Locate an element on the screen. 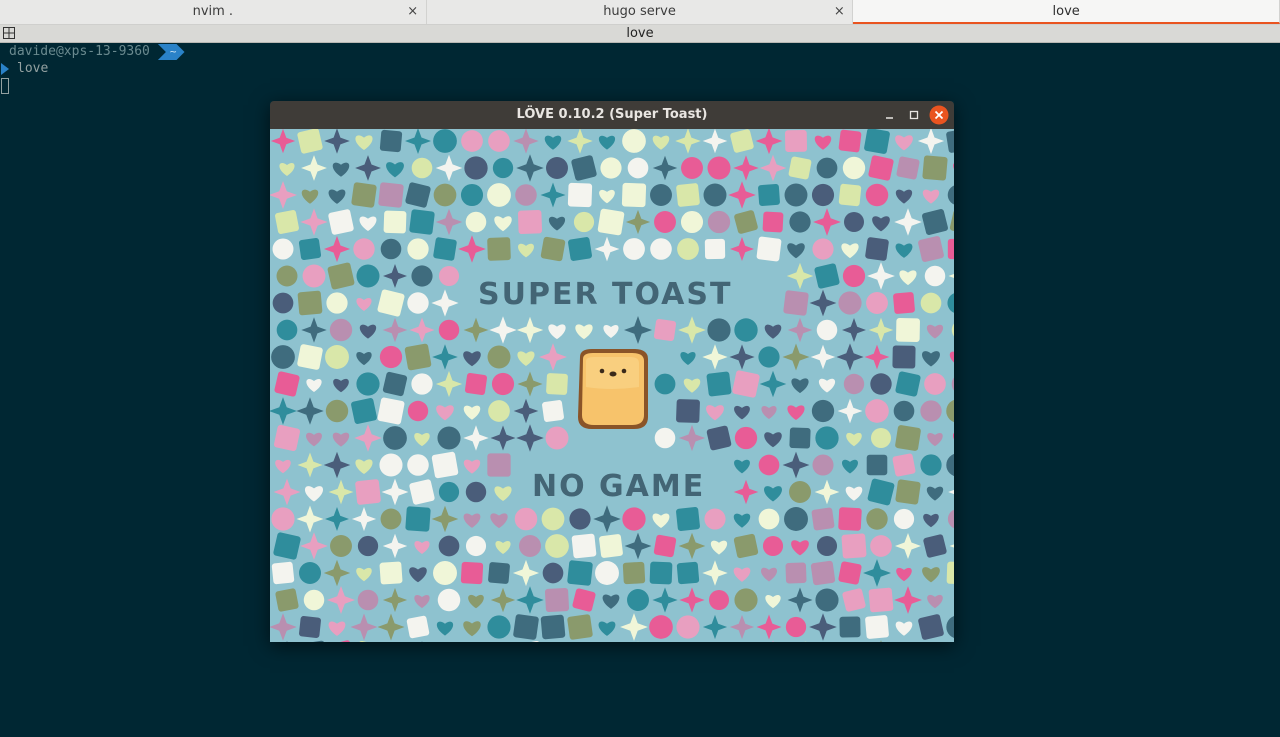 The width and height of the screenshot is (1280, 737). minimize-icon is located at coordinates (890, 115).